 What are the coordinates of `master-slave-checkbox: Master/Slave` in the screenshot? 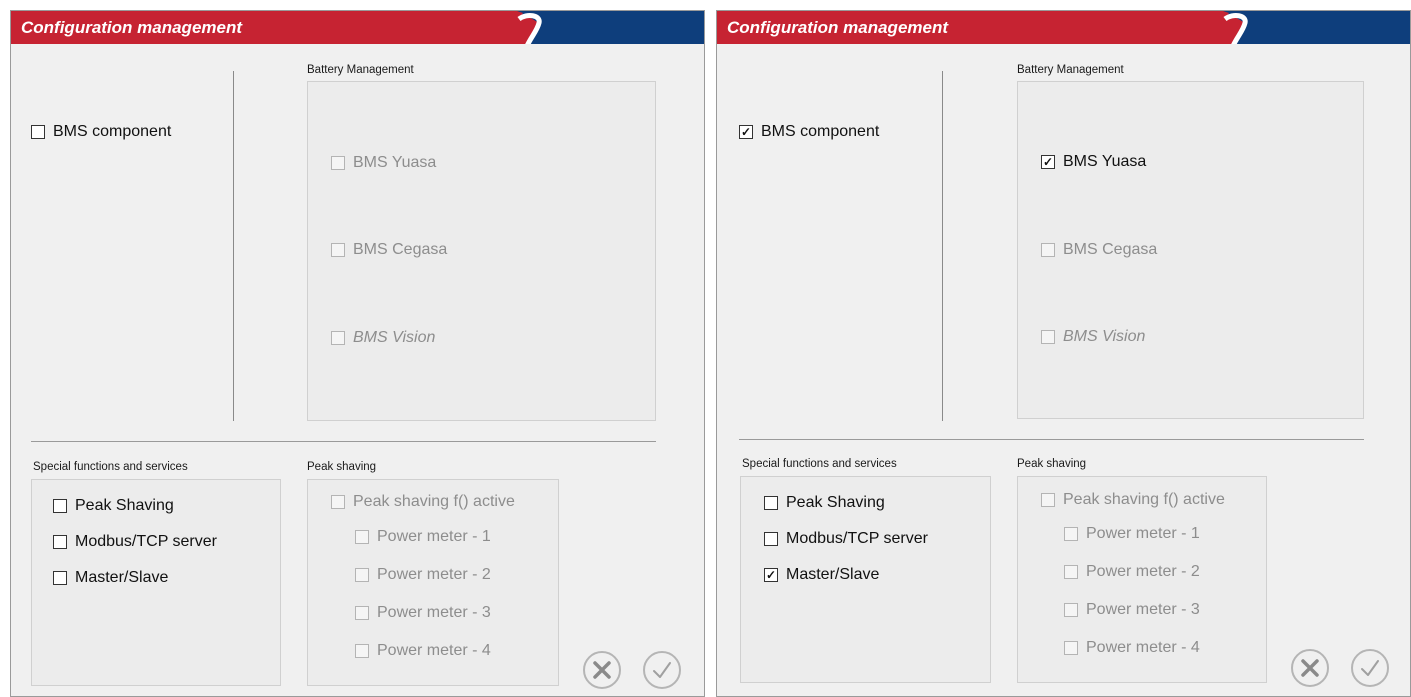 It's located at (110, 578).